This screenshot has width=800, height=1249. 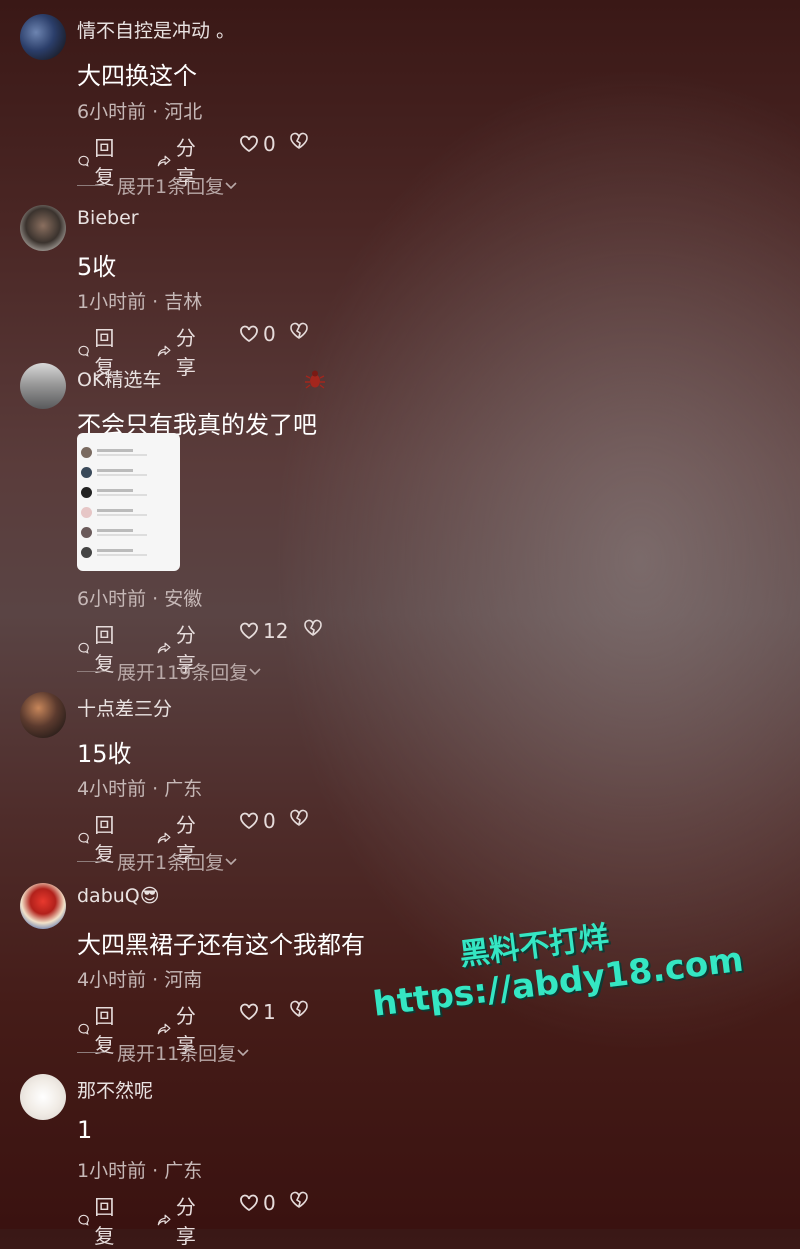 I want to click on like-button: 12, so click(x=263, y=631).